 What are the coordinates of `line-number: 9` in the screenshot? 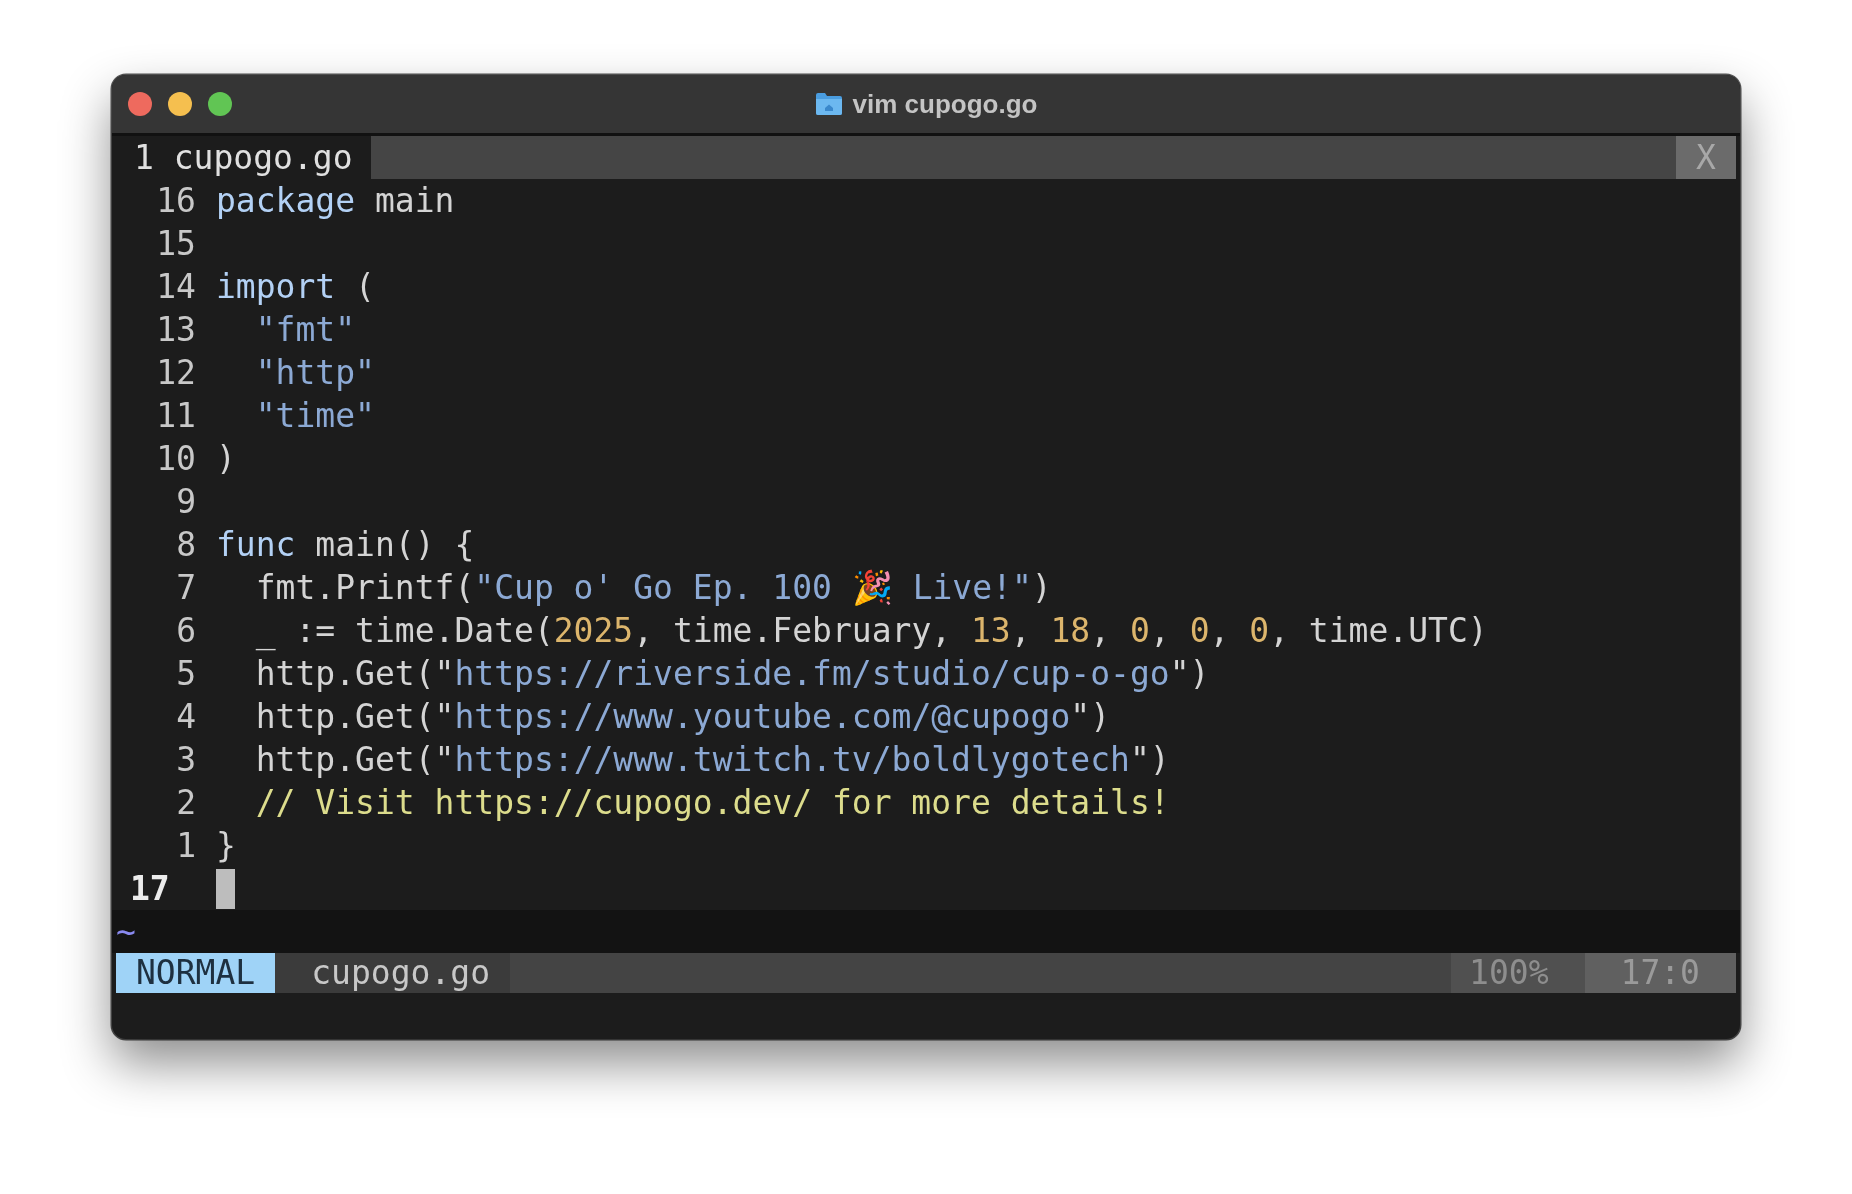 It's located at (186, 501).